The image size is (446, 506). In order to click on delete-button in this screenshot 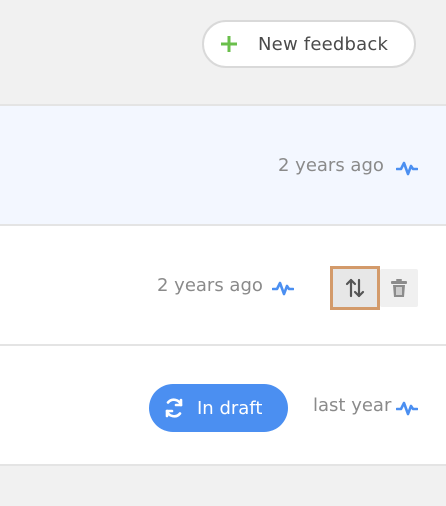, I will do `click(399, 288)`.